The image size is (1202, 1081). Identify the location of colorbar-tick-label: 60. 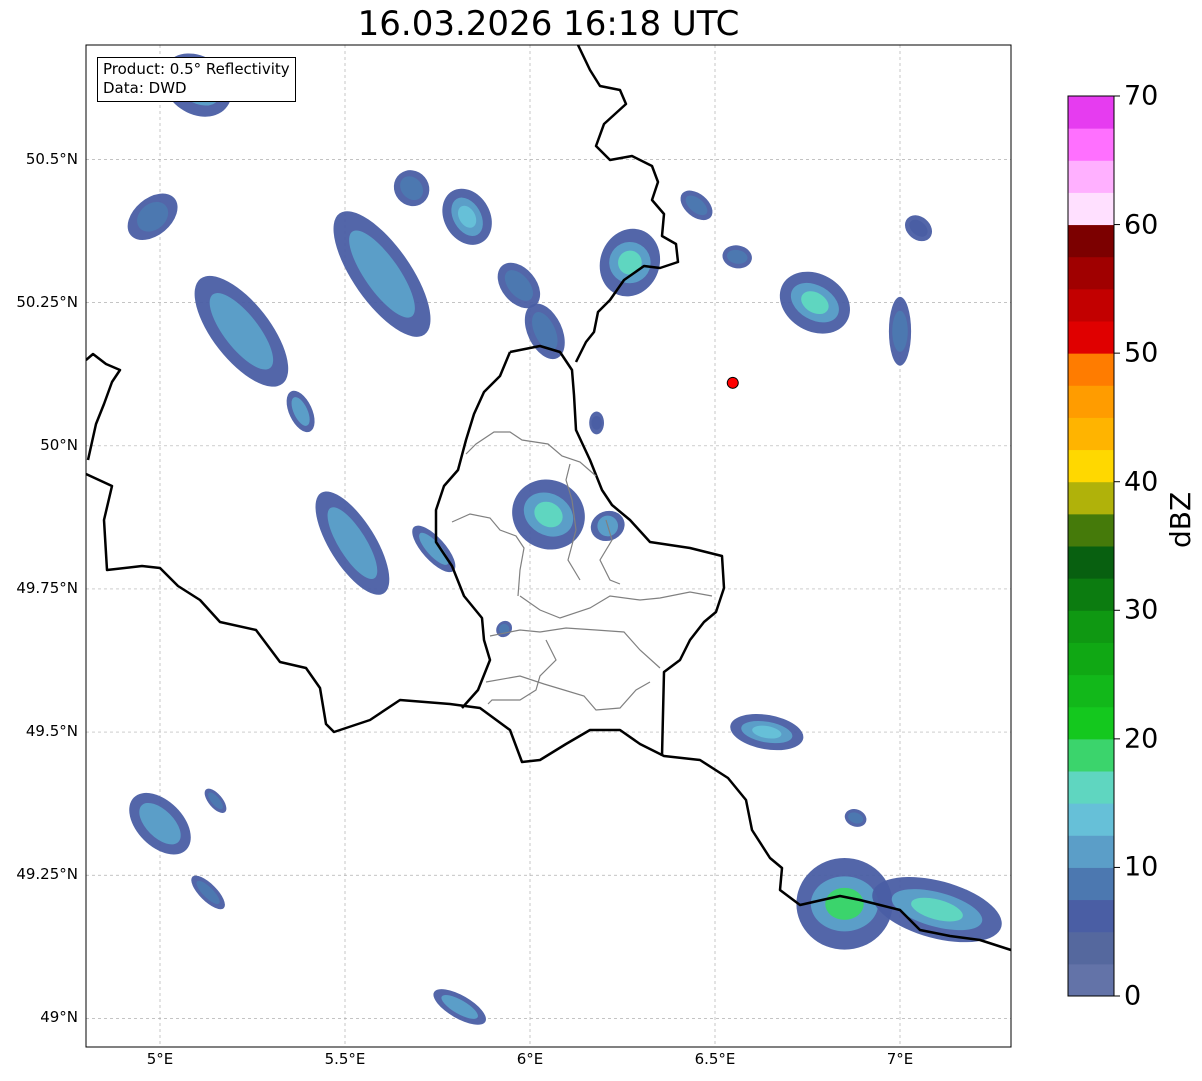
(1141, 225).